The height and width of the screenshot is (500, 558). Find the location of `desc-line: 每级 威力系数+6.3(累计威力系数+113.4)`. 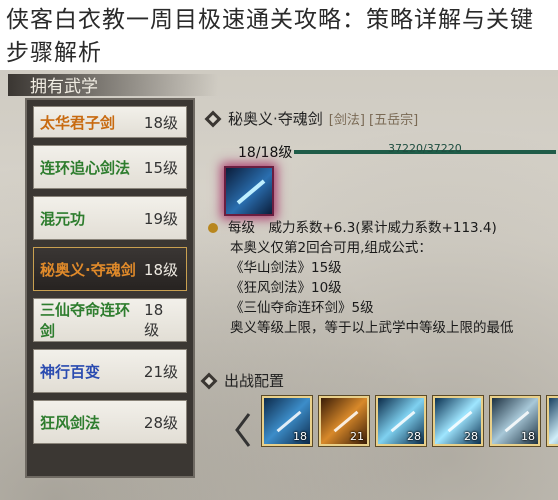

desc-line: 每级 威力系数+6.3(累计威力系数+113.4) is located at coordinates (362, 228).